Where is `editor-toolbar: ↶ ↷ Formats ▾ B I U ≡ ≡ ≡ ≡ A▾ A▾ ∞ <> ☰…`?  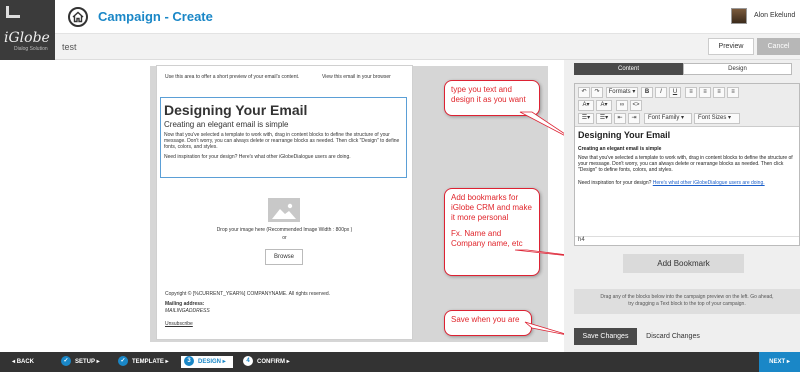 editor-toolbar: ↶ ↷ Formats ▾ B I U ≡ ≡ ≡ ≡ A▾ A▾ ∞ <> ☰… is located at coordinates (687, 105).